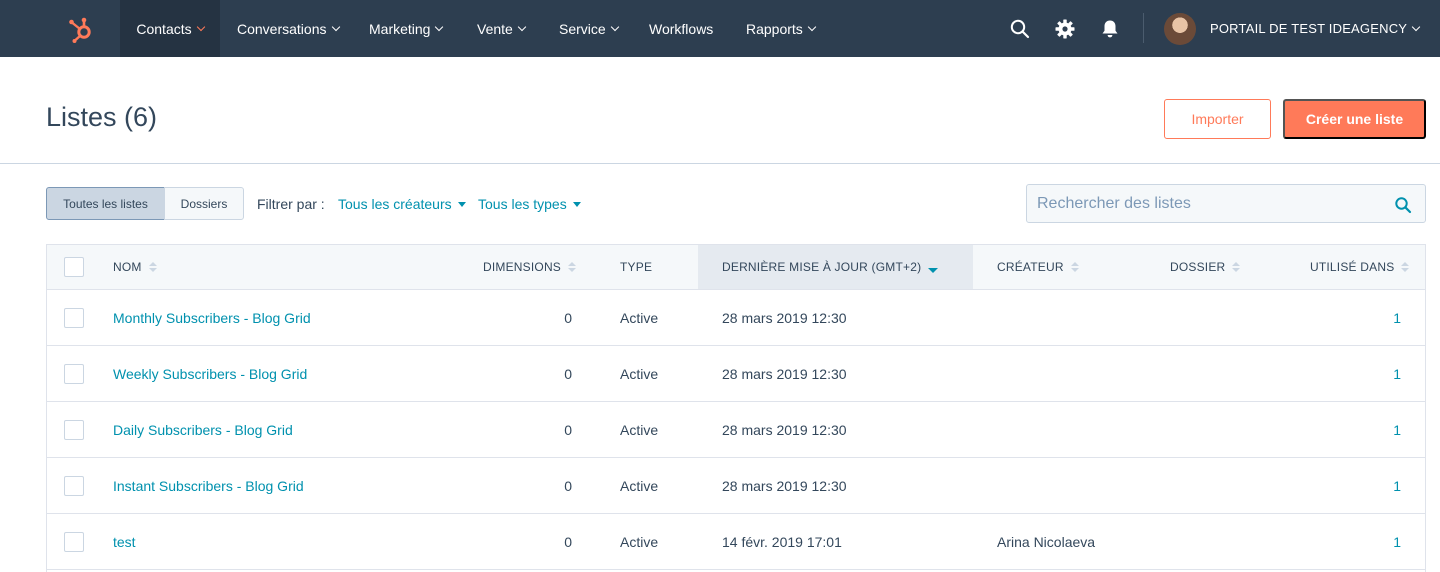 The width and height of the screenshot is (1440, 572). Describe the element at coordinates (210, 373) in the screenshot. I see `list-name-link: Weekly Subscribers - Blog Grid` at that location.